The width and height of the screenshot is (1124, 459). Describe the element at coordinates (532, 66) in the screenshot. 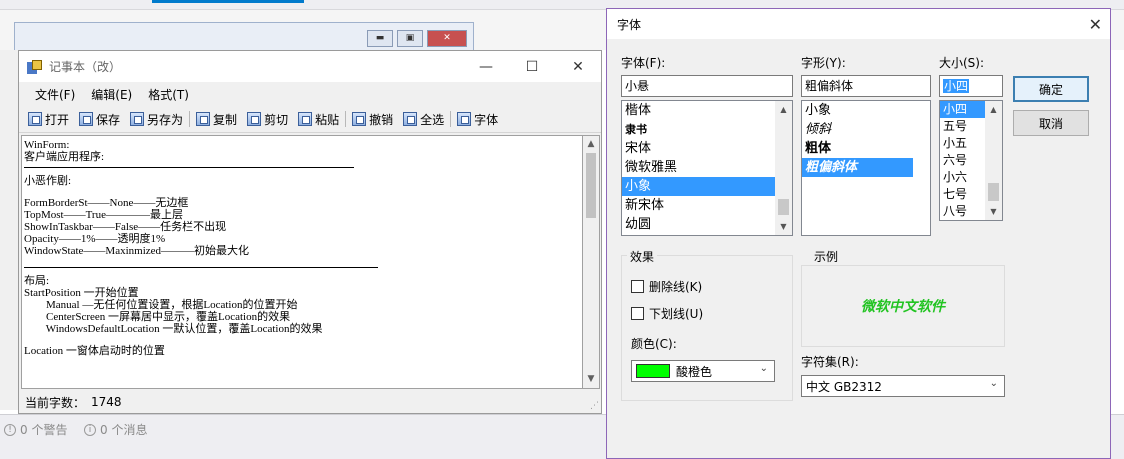

I see `maximize-button: ☐` at that location.